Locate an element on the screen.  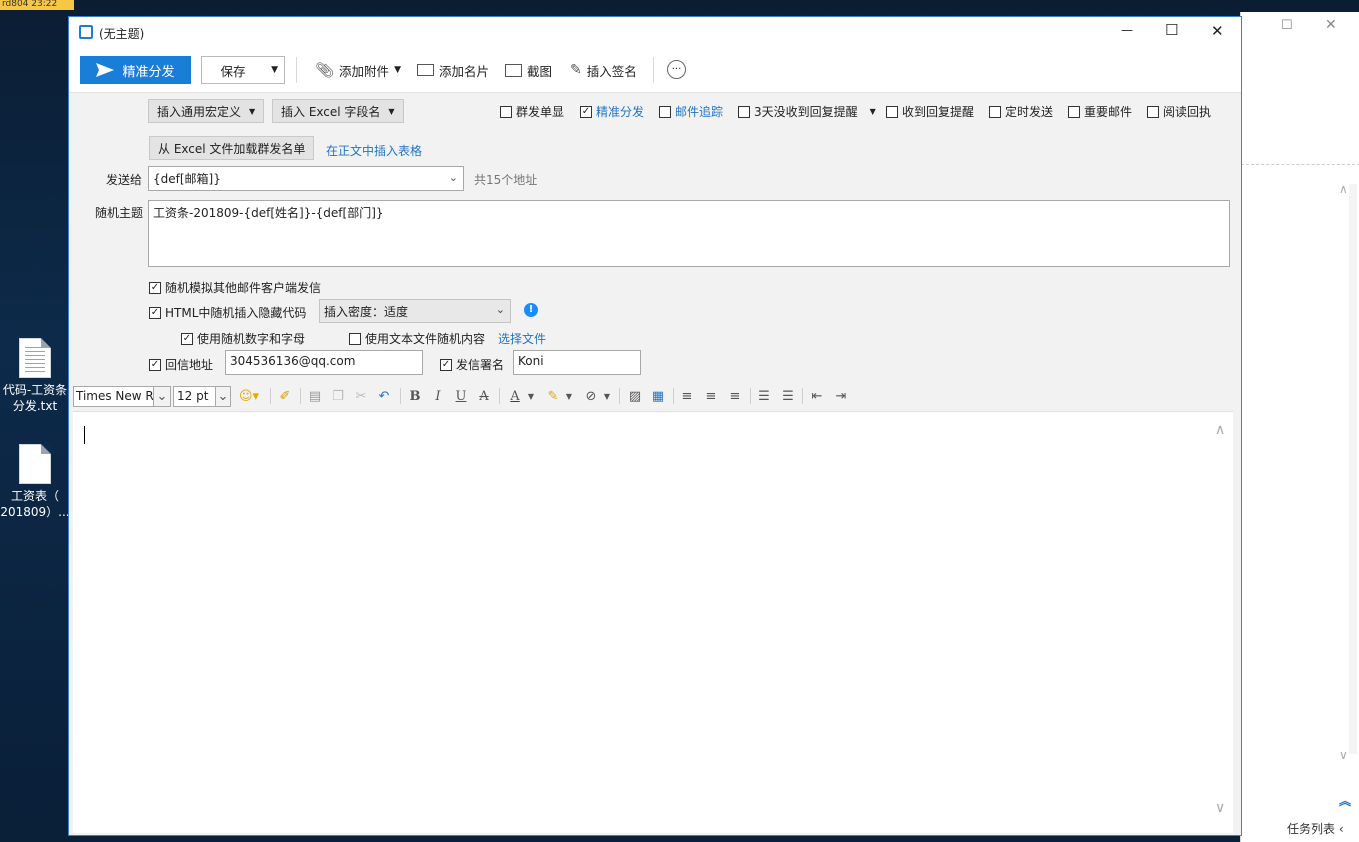
checkbox-label: 3天没收到回复提醒 is located at coordinates (806, 112).